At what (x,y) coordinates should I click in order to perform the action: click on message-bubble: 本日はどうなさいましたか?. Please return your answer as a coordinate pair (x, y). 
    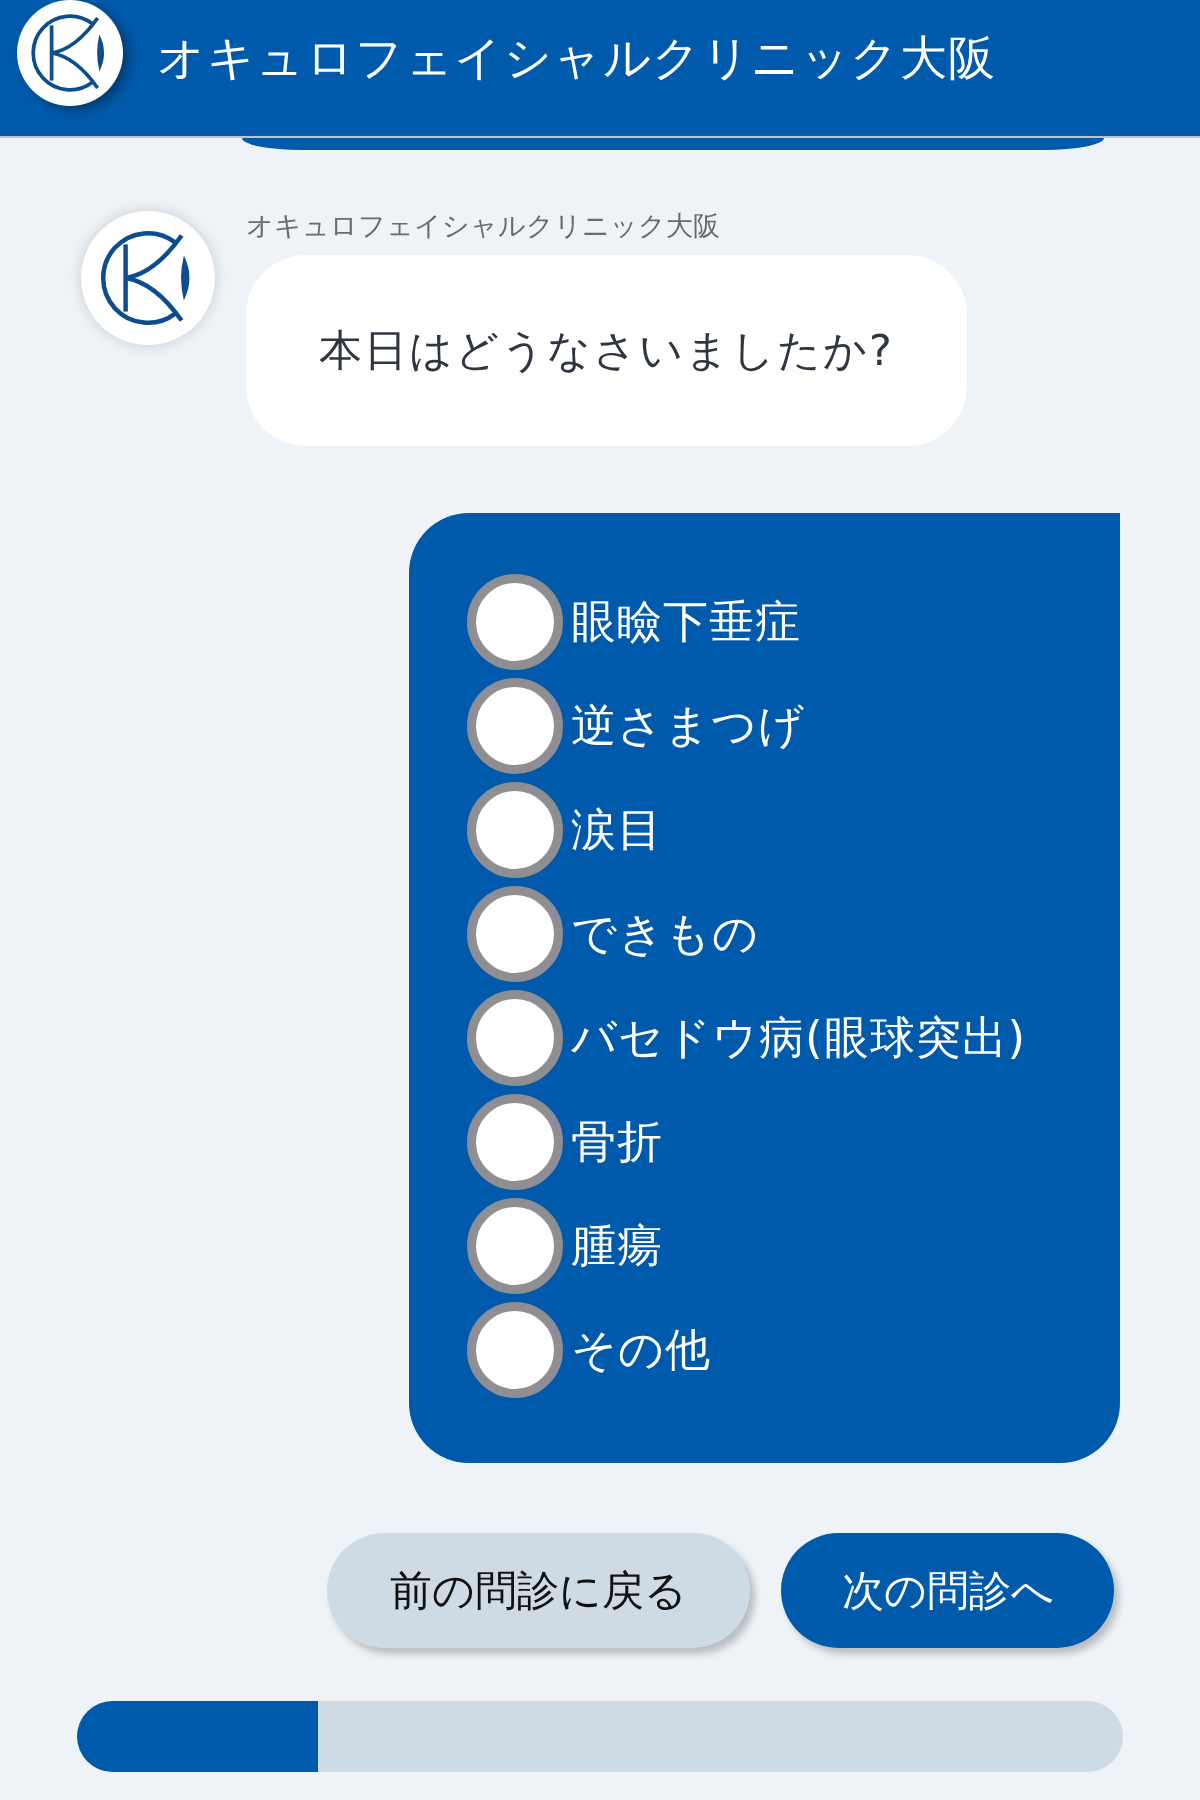
    Looking at the image, I should click on (606, 350).